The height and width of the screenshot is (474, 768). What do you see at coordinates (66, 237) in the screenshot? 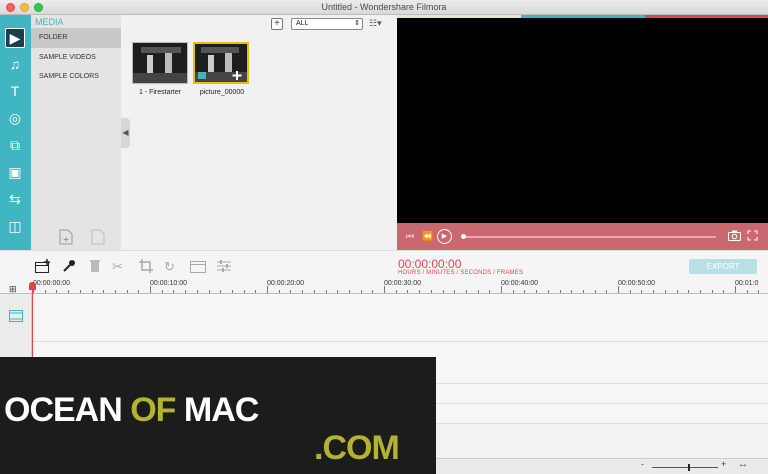
I see `new-folder-icon` at bounding box center [66, 237].